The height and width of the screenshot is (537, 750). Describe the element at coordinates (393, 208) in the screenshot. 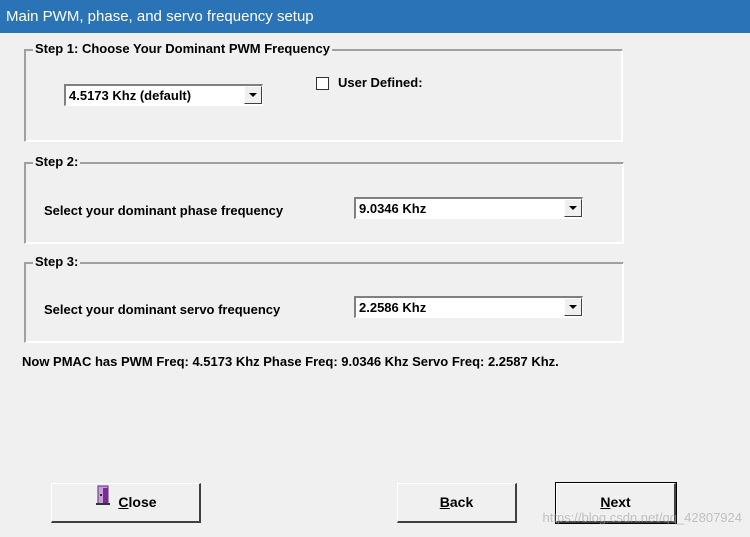

I see `phase-frequency-value: 9.0346 Khz` at that location.